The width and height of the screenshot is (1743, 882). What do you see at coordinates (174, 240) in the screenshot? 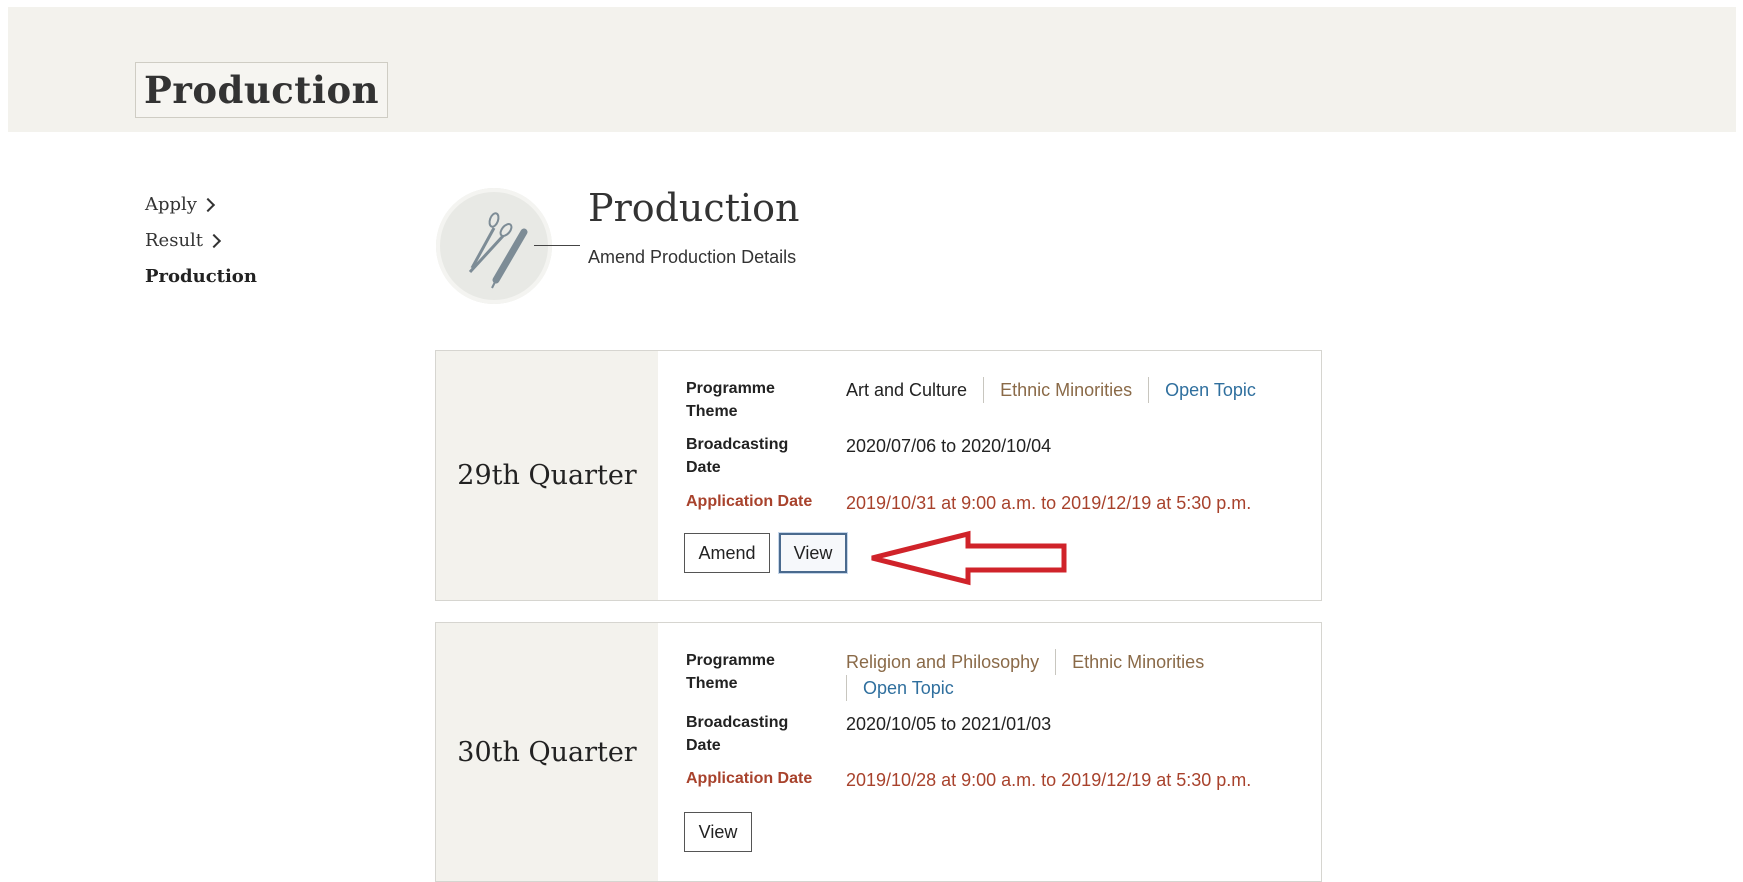
I see `sidebar-item-label: Result` at bounding box center [174, 240].